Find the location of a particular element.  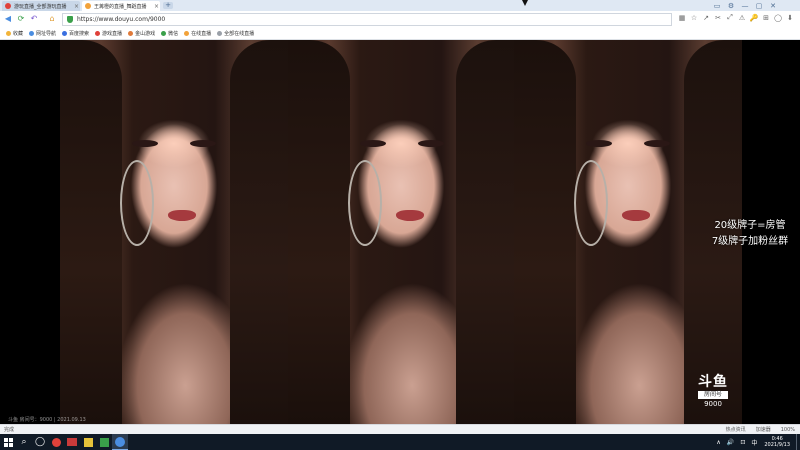

logo-main: 斗鱼 is located at coordinates (713, 382).